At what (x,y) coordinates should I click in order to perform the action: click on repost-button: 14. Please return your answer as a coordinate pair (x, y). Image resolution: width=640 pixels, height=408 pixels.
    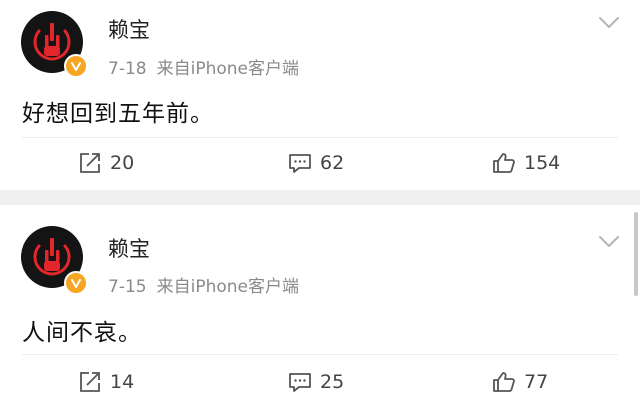
    Looking at the image, I should click on (106, 382).